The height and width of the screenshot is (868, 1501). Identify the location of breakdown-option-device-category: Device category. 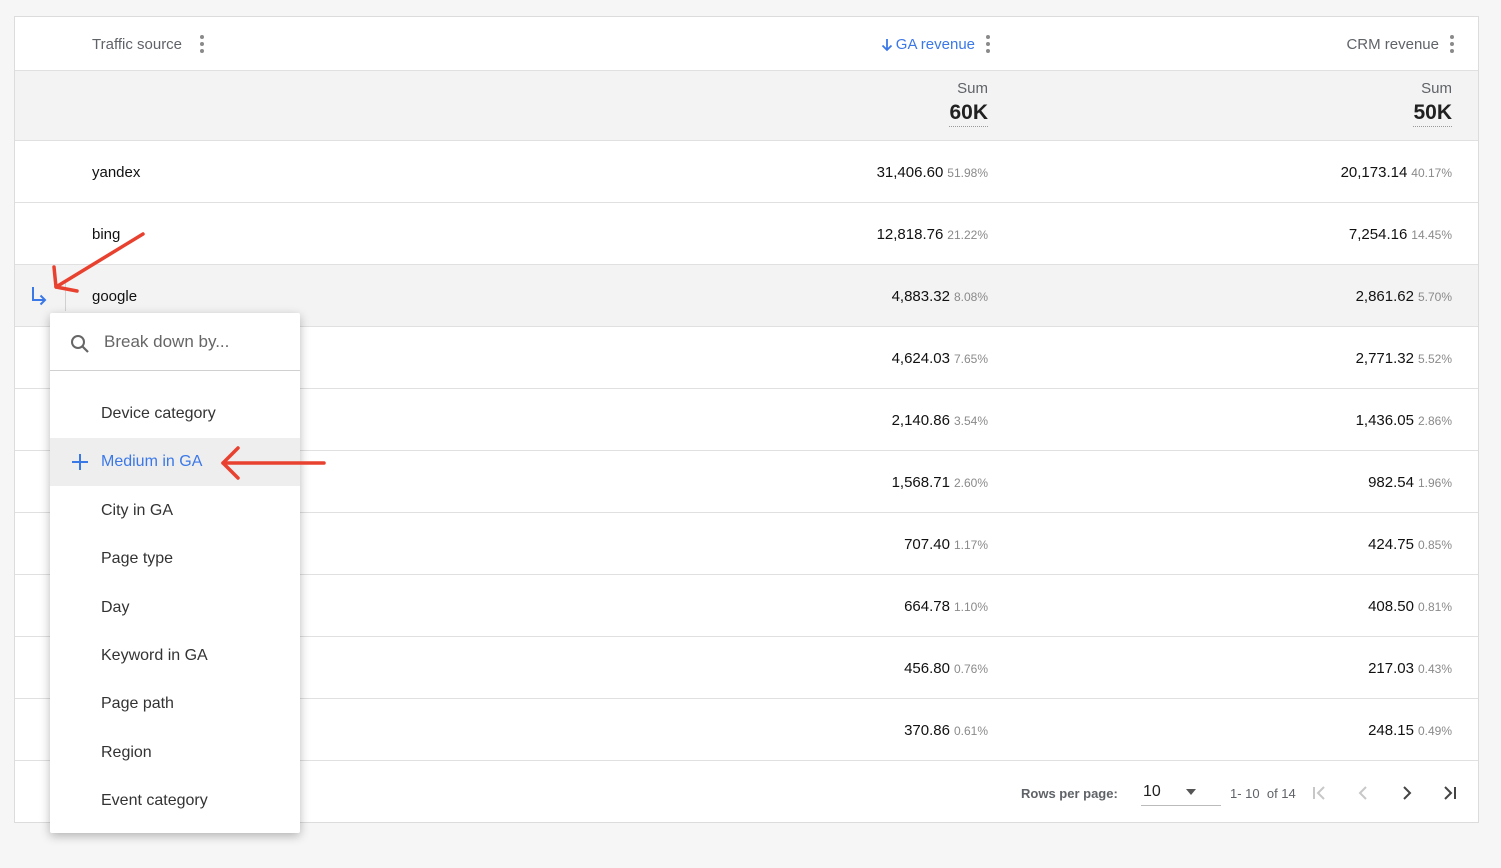
(175, 414).